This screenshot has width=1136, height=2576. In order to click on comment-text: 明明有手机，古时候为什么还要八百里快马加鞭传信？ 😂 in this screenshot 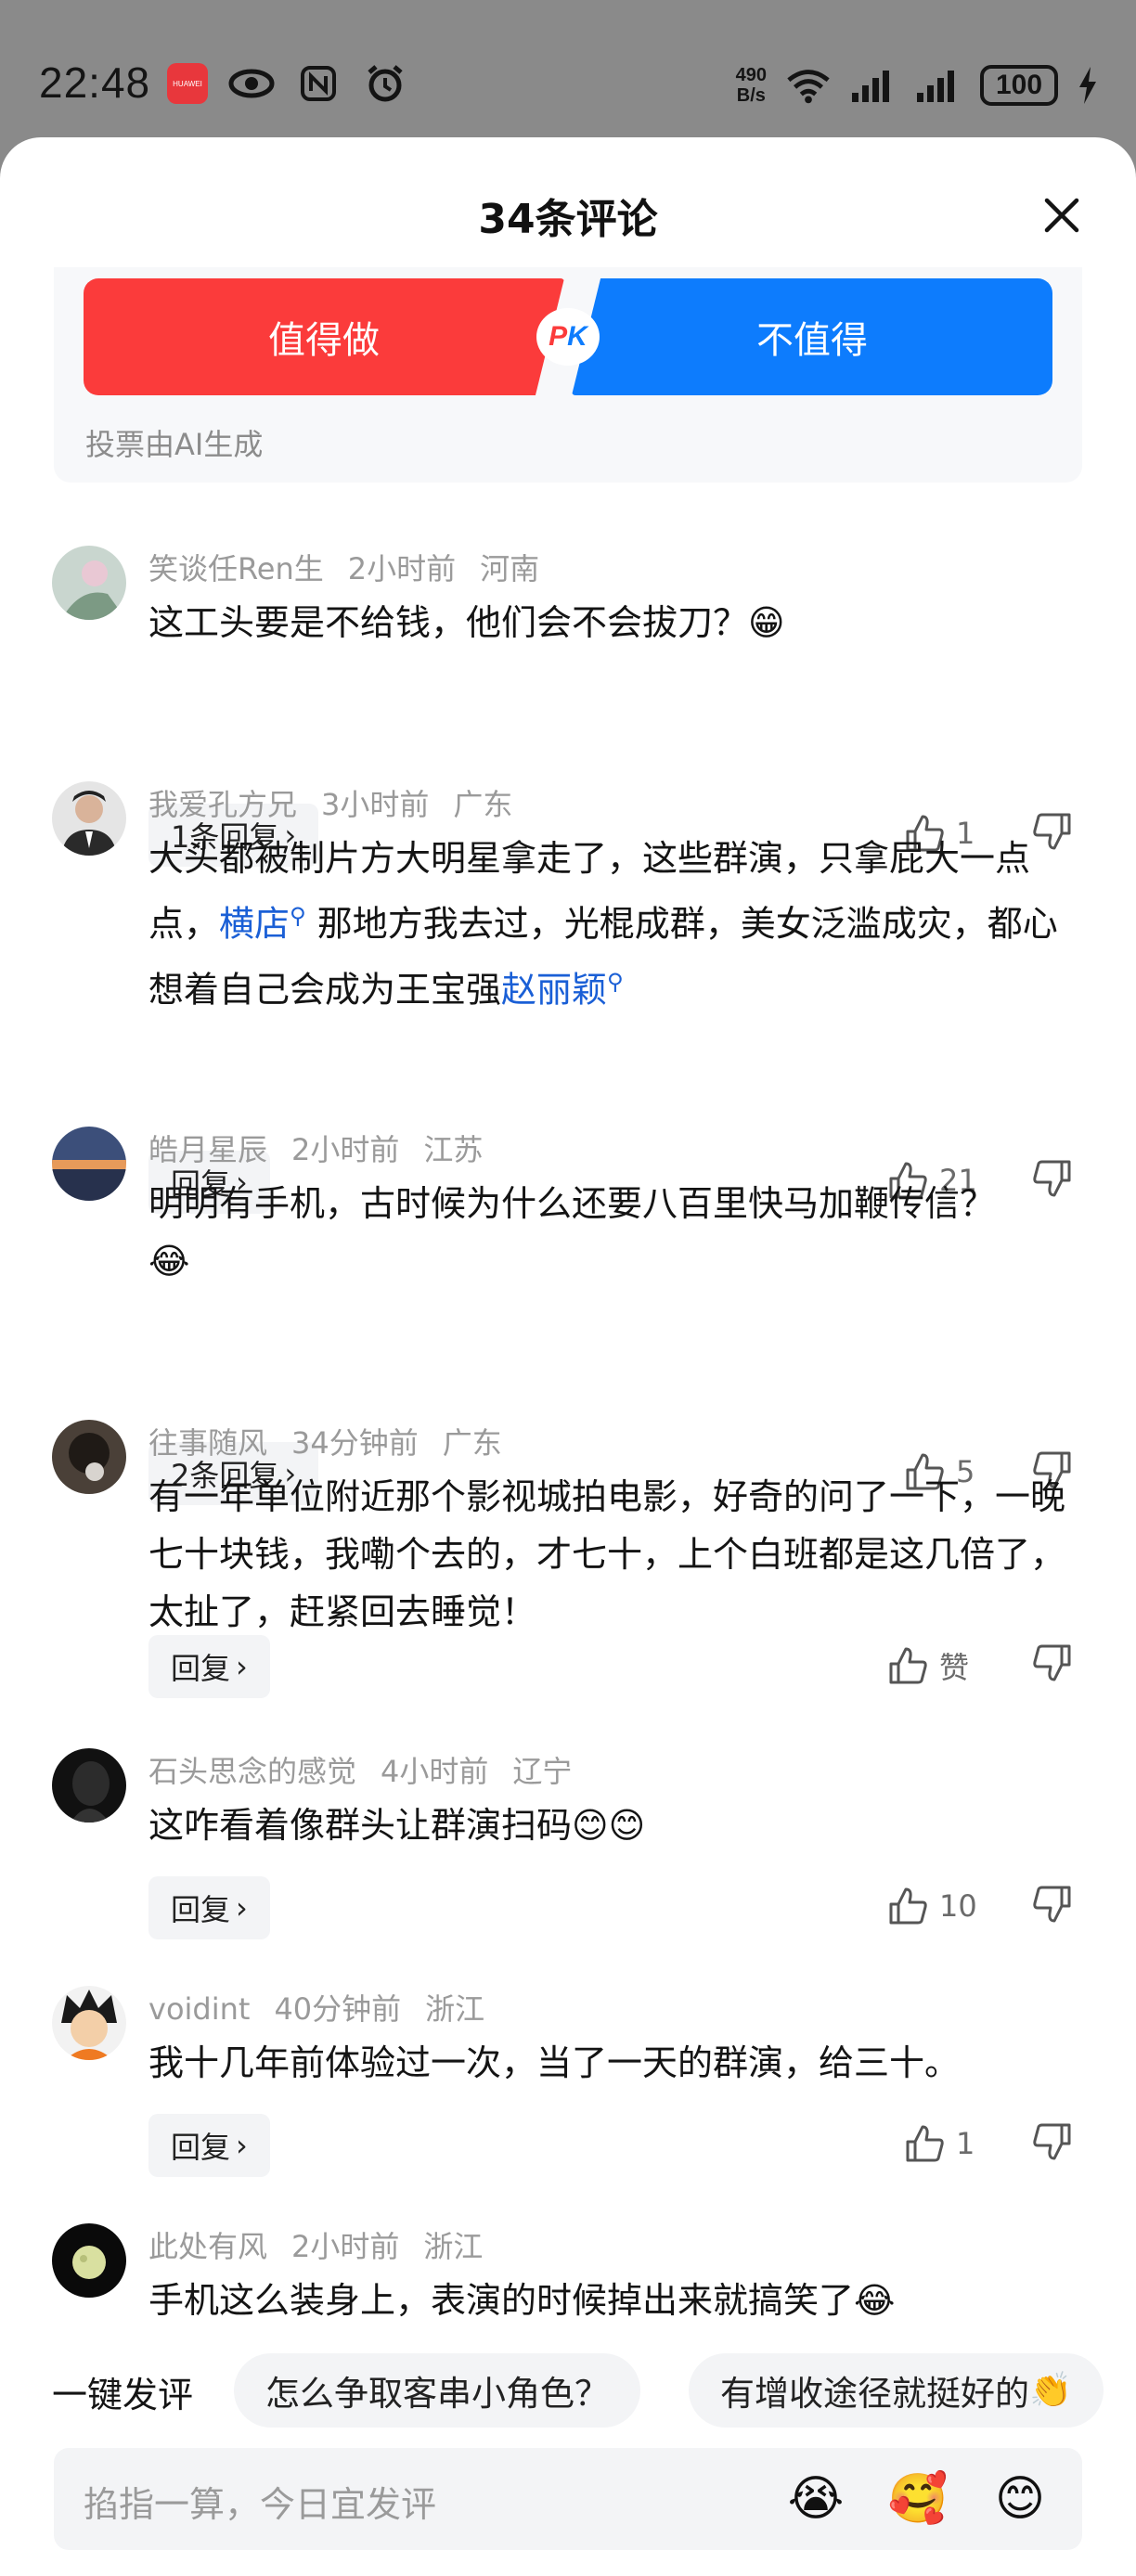, I will do `click(572, 1232)`.